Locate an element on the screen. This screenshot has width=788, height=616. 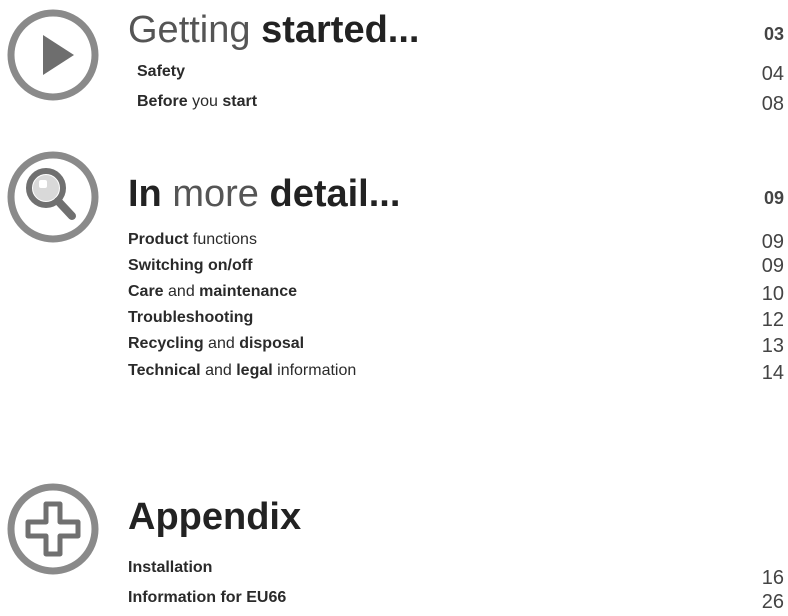
section-page-number: 03 is located at coordinates (773, 34).